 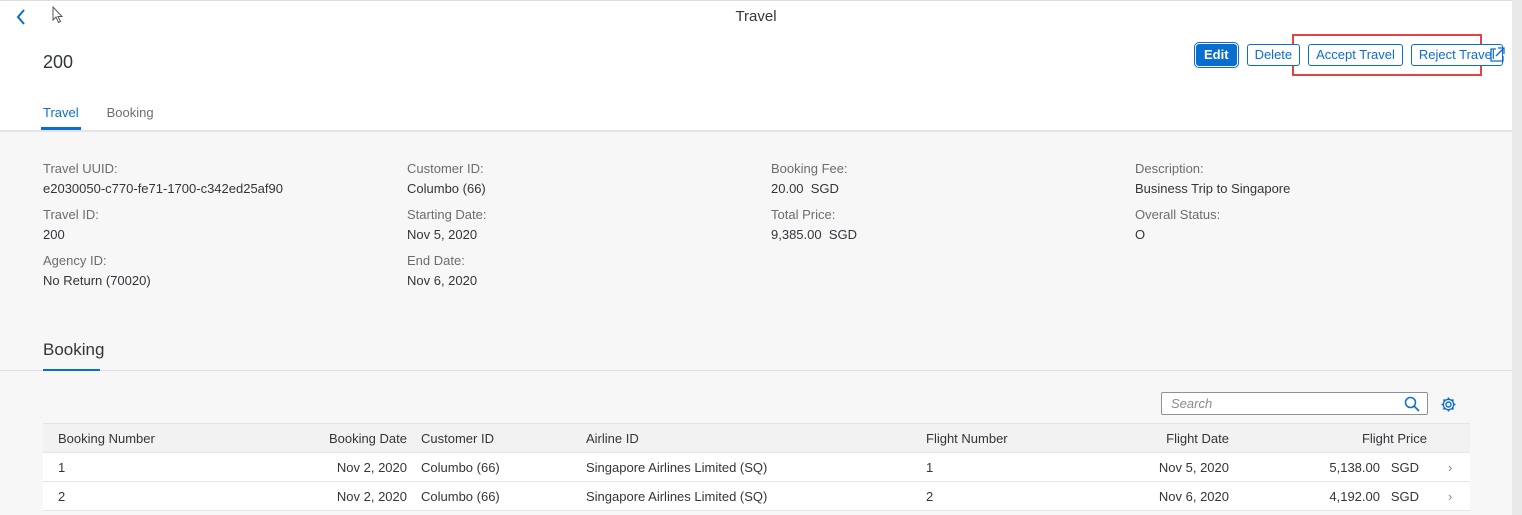 I want to click on field-value: Nov 6, 2020, so click(x=442, y=280).